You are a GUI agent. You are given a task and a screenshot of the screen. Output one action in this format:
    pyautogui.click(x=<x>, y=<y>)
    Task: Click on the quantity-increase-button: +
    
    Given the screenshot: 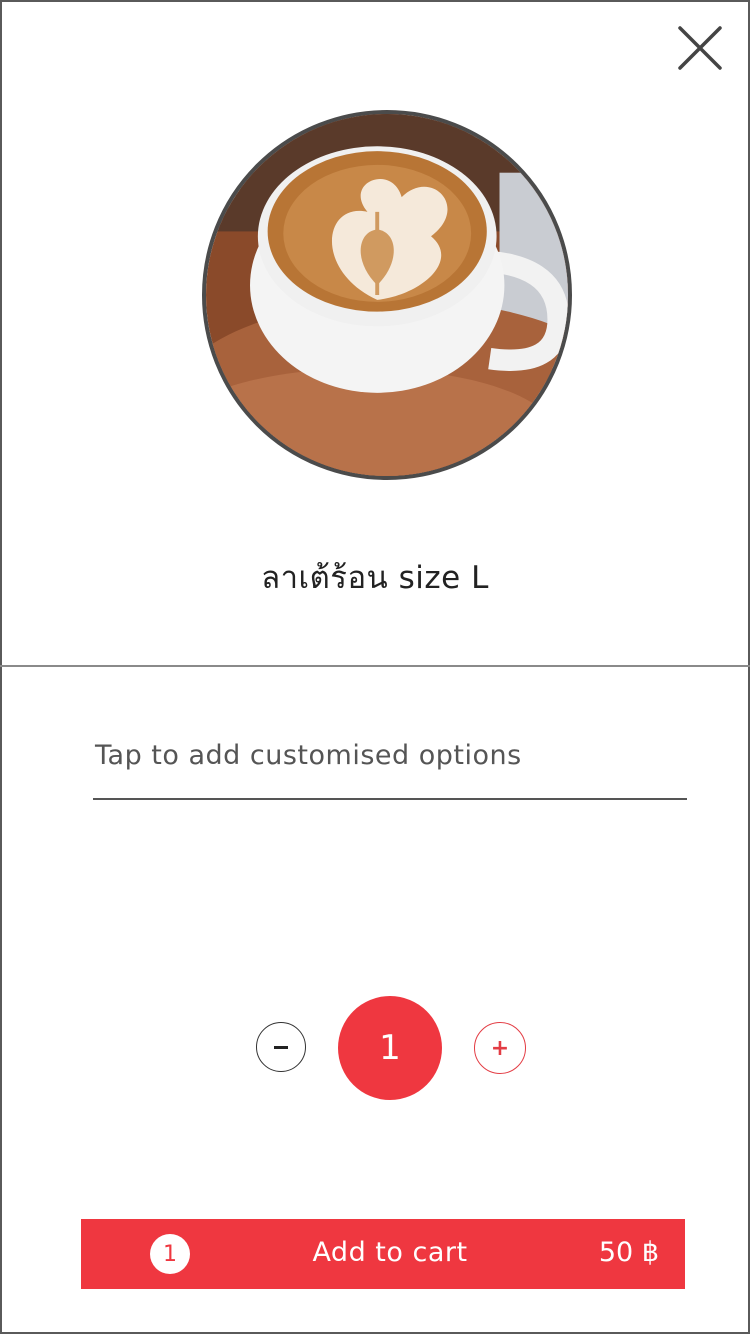 What is the action you would take?
    pyautogui.click(x=500, y=1048)
    